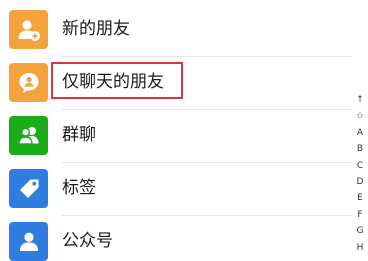  Describe the element at coordinates (96, 29) in the screenshot. I see `list-item-label: 新的朋友` at that location.